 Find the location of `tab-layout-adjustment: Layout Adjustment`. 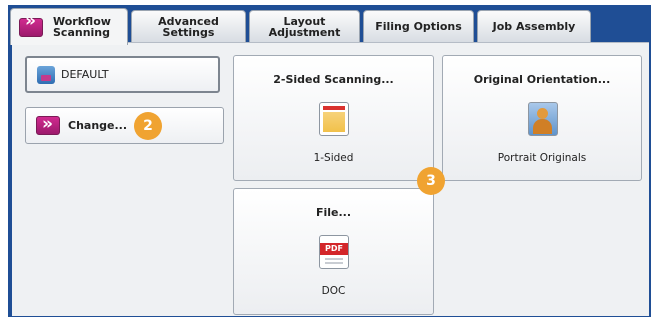

tab-layout-adjustment: Layout Adjustment is located at coordinates (304, 26).